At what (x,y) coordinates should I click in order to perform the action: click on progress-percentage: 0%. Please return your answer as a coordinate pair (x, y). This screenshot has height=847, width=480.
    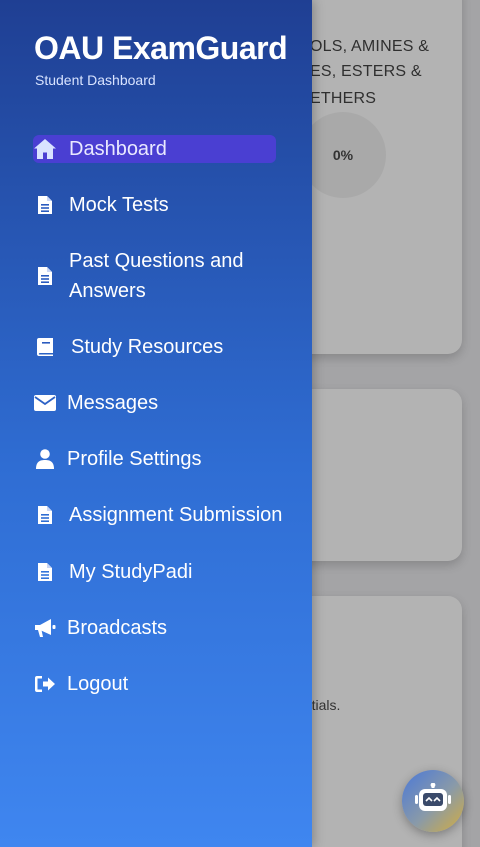
    Looking at the image, I should click on (343, 155).